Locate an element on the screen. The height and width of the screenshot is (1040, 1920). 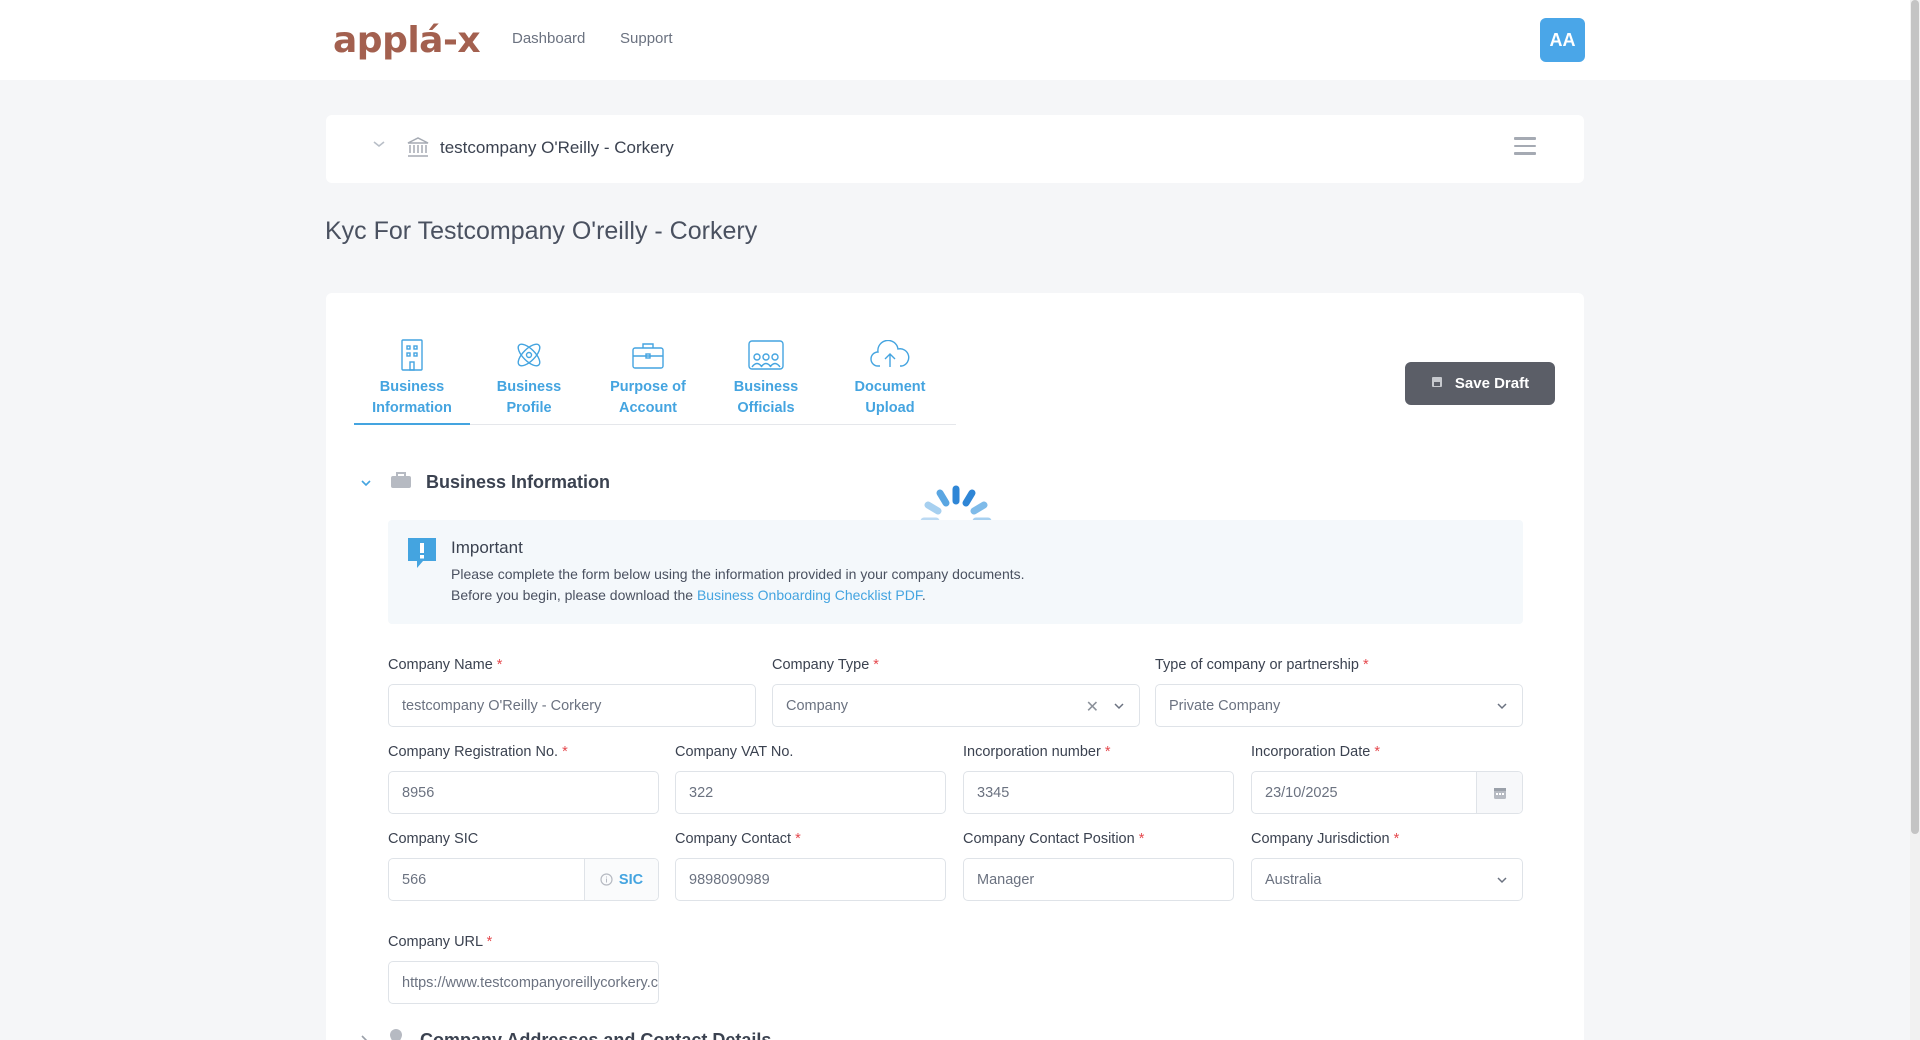
scrollbar is located at coordinates (1915, 520).